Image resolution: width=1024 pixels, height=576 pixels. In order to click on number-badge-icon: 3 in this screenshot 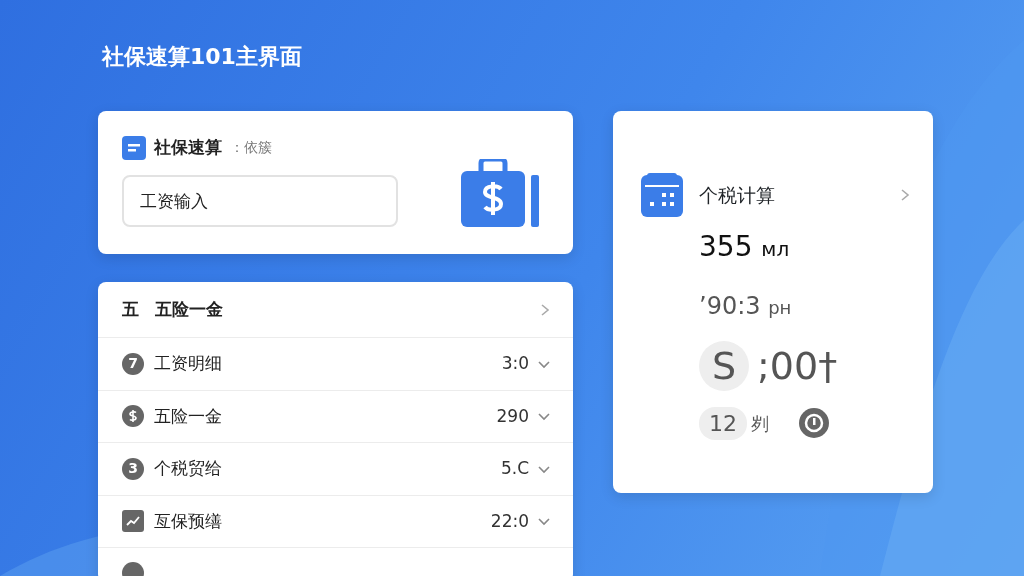, I will do `click(133, 468)`.